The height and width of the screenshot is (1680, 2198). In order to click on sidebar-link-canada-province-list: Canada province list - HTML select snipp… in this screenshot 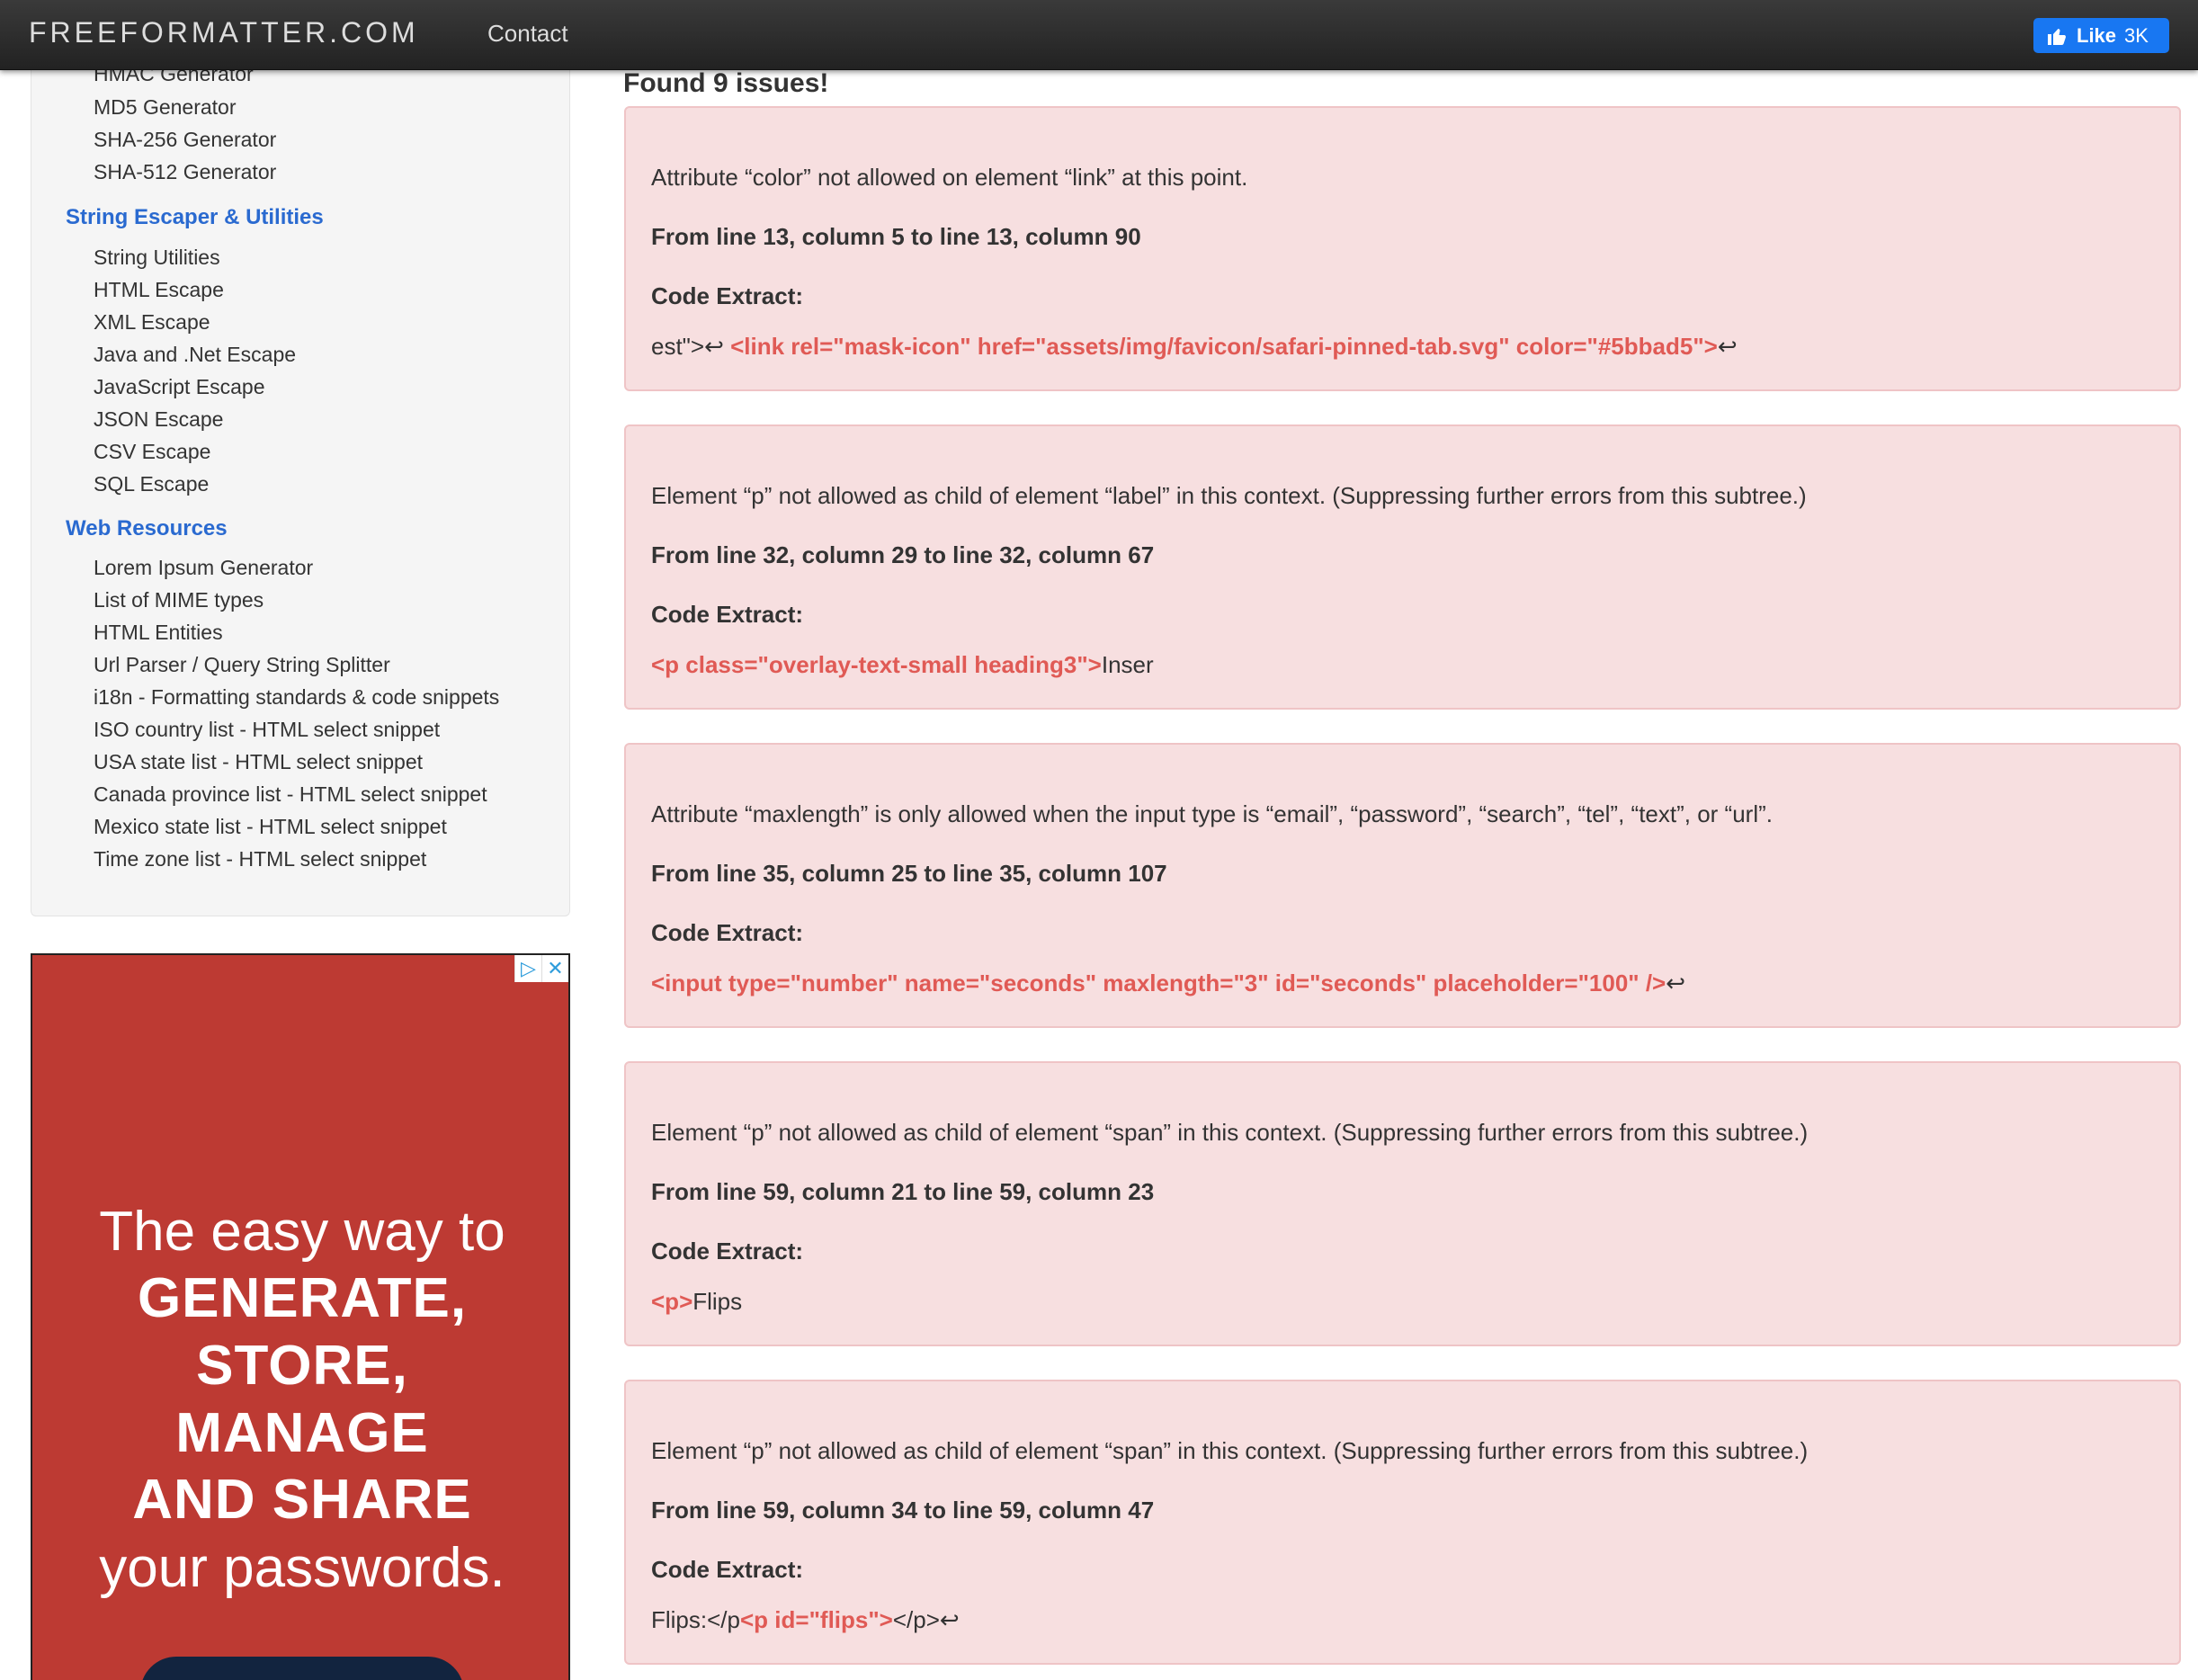, I will do `click(290, 795)`.